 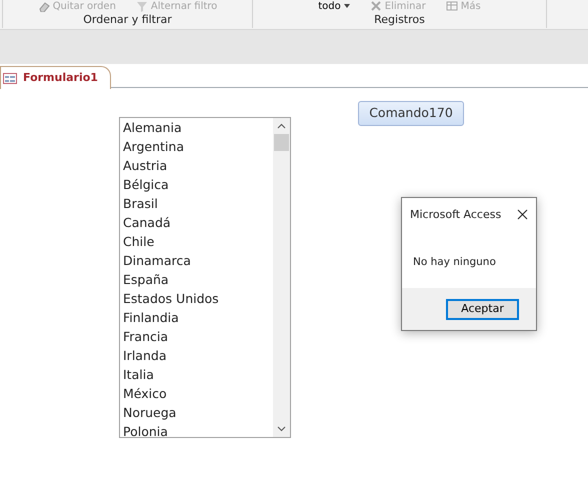 I want to click on close-icon, so click(x=522, y=214).